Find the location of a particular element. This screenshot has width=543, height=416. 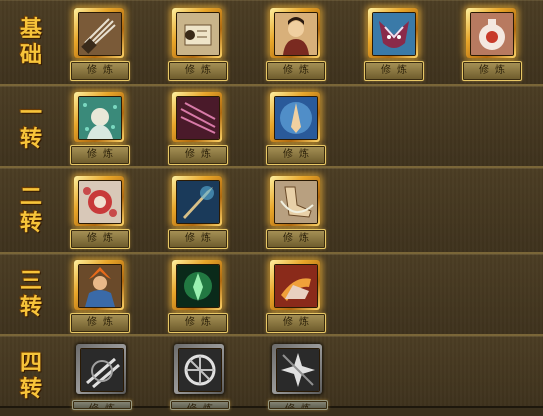

row-label-fourth: 四 转 is located at coordinates (31, 371).